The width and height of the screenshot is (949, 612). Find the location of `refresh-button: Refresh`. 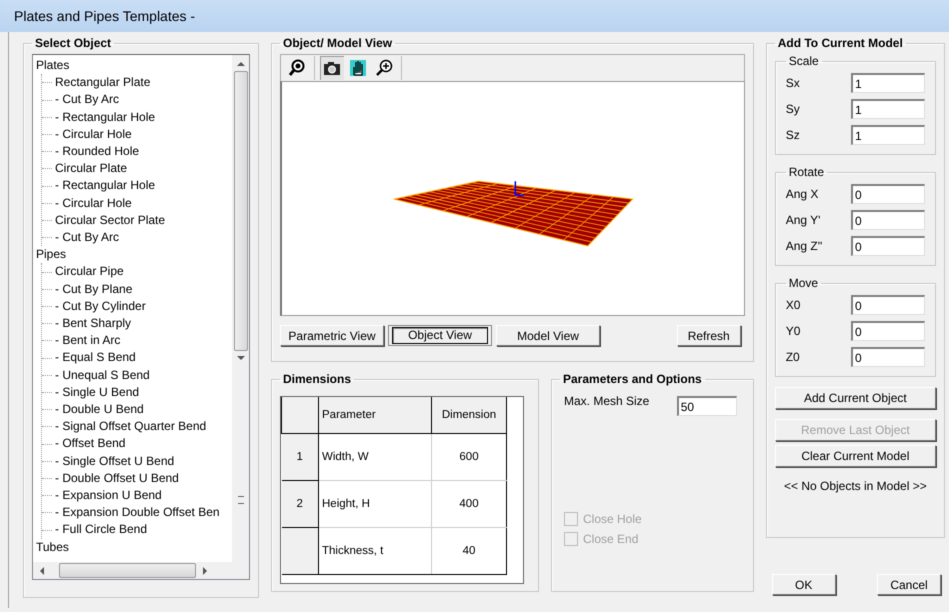

refresh-button: Refresh is located at coordinates (708, 335).